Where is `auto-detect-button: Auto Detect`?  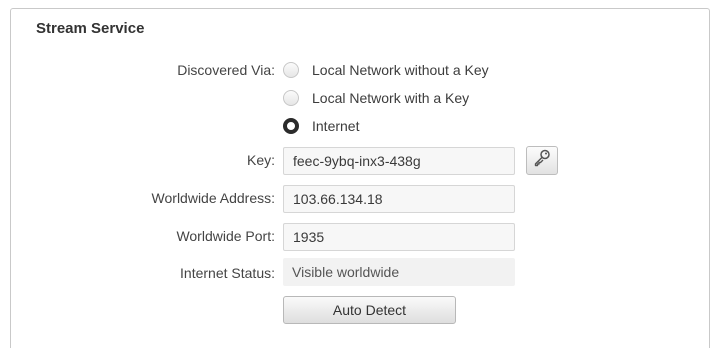 auto-detect-button: Auto Detect is located at coordinates (369, 310).